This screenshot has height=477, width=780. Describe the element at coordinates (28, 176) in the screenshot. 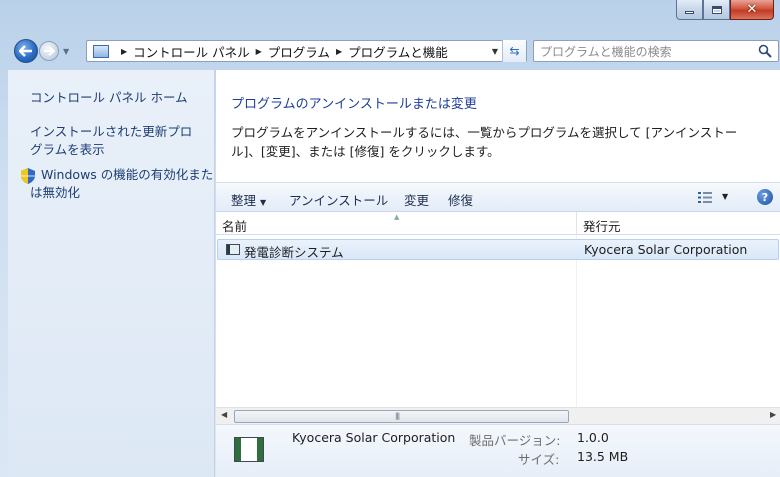

I see `shield-icon` at that location.